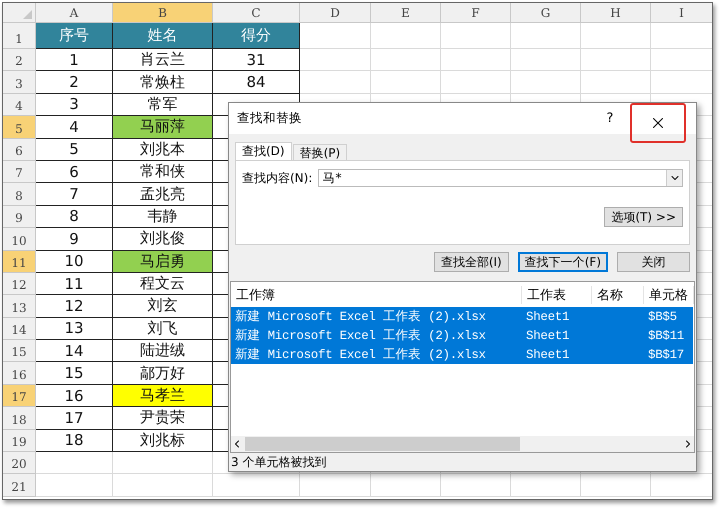 The width and height of the screenshot is (720, 512). What do you see at coordinates (681, 13) in the screenshot?
I see `column-header: I` at bounding box center [681, 13].